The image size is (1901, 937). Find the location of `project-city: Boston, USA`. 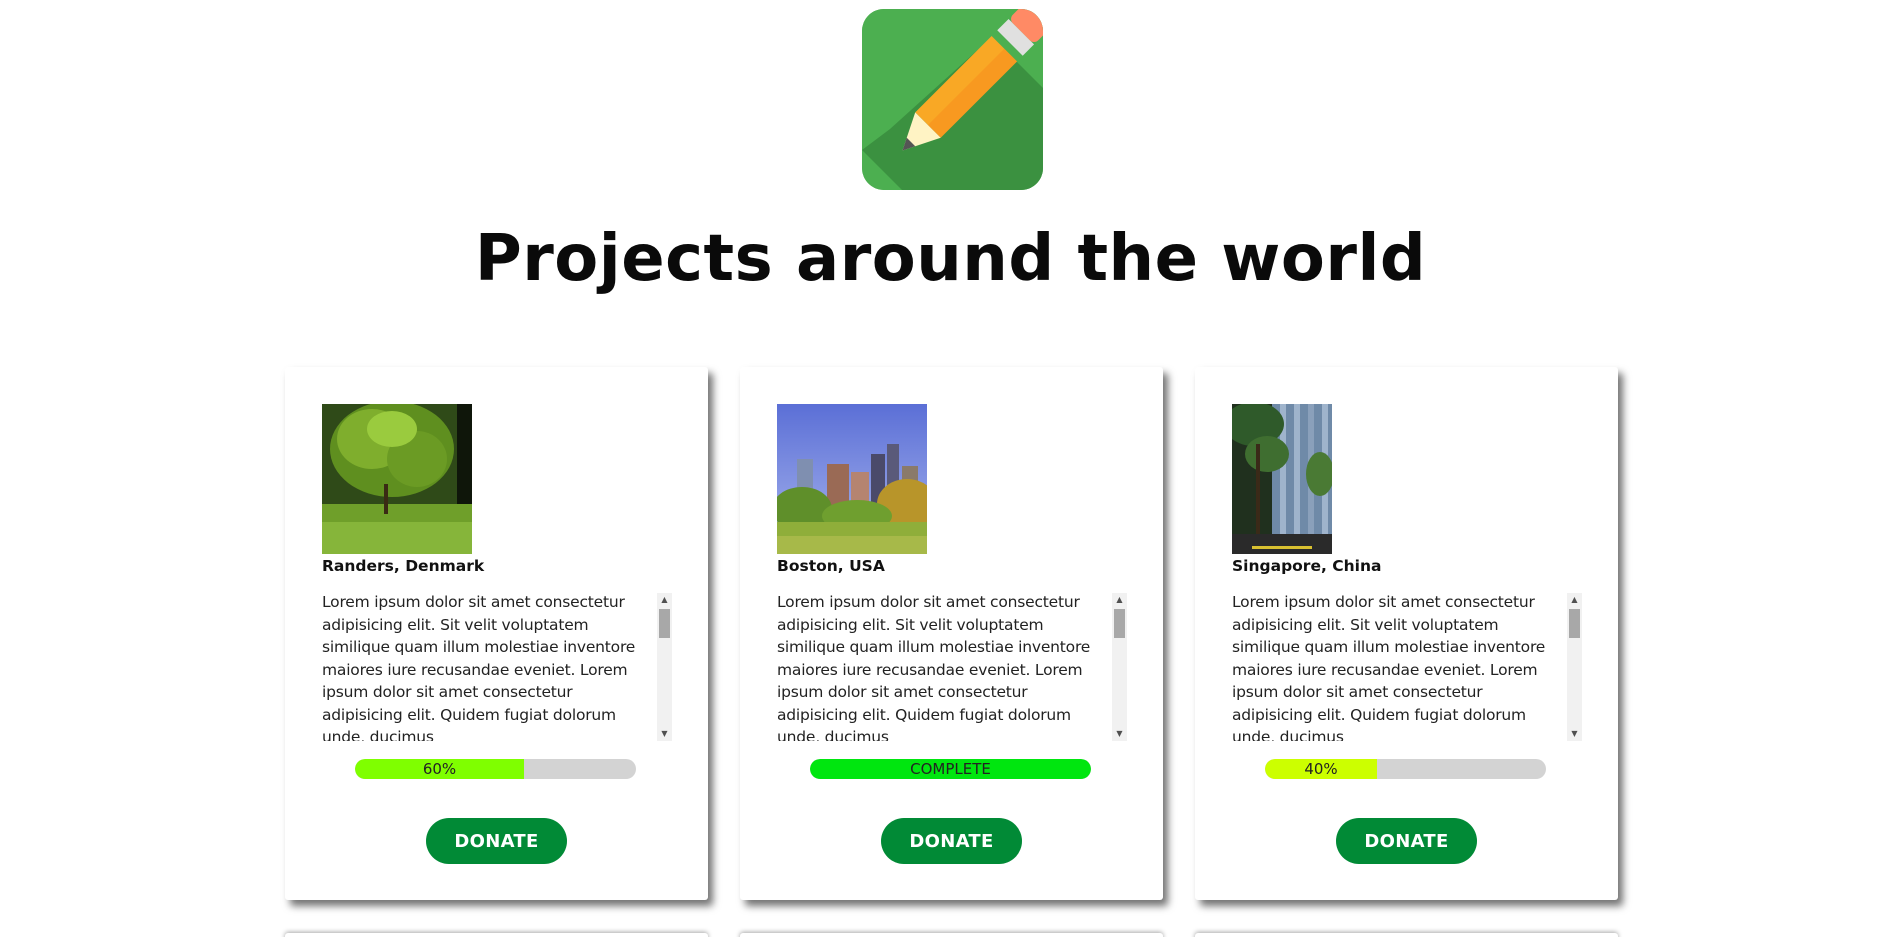

project-city: Boston, USA is located at coordinates (831, 566).